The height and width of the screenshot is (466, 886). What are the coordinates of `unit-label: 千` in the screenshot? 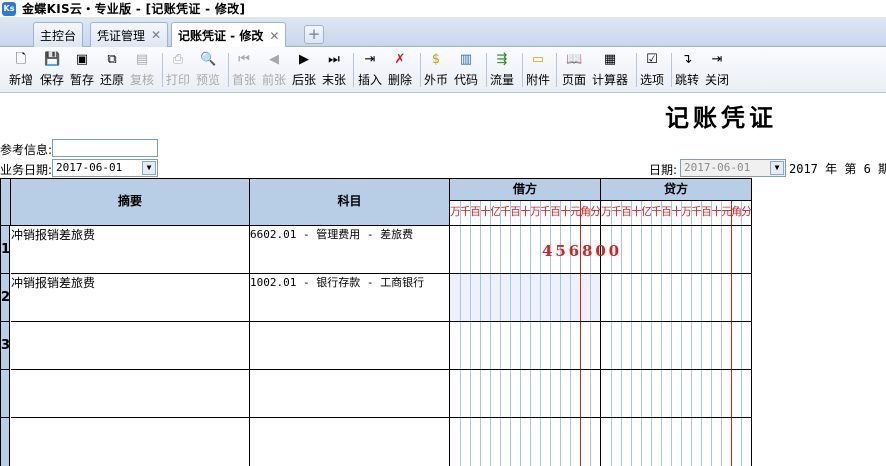 It's located at (505, 211).